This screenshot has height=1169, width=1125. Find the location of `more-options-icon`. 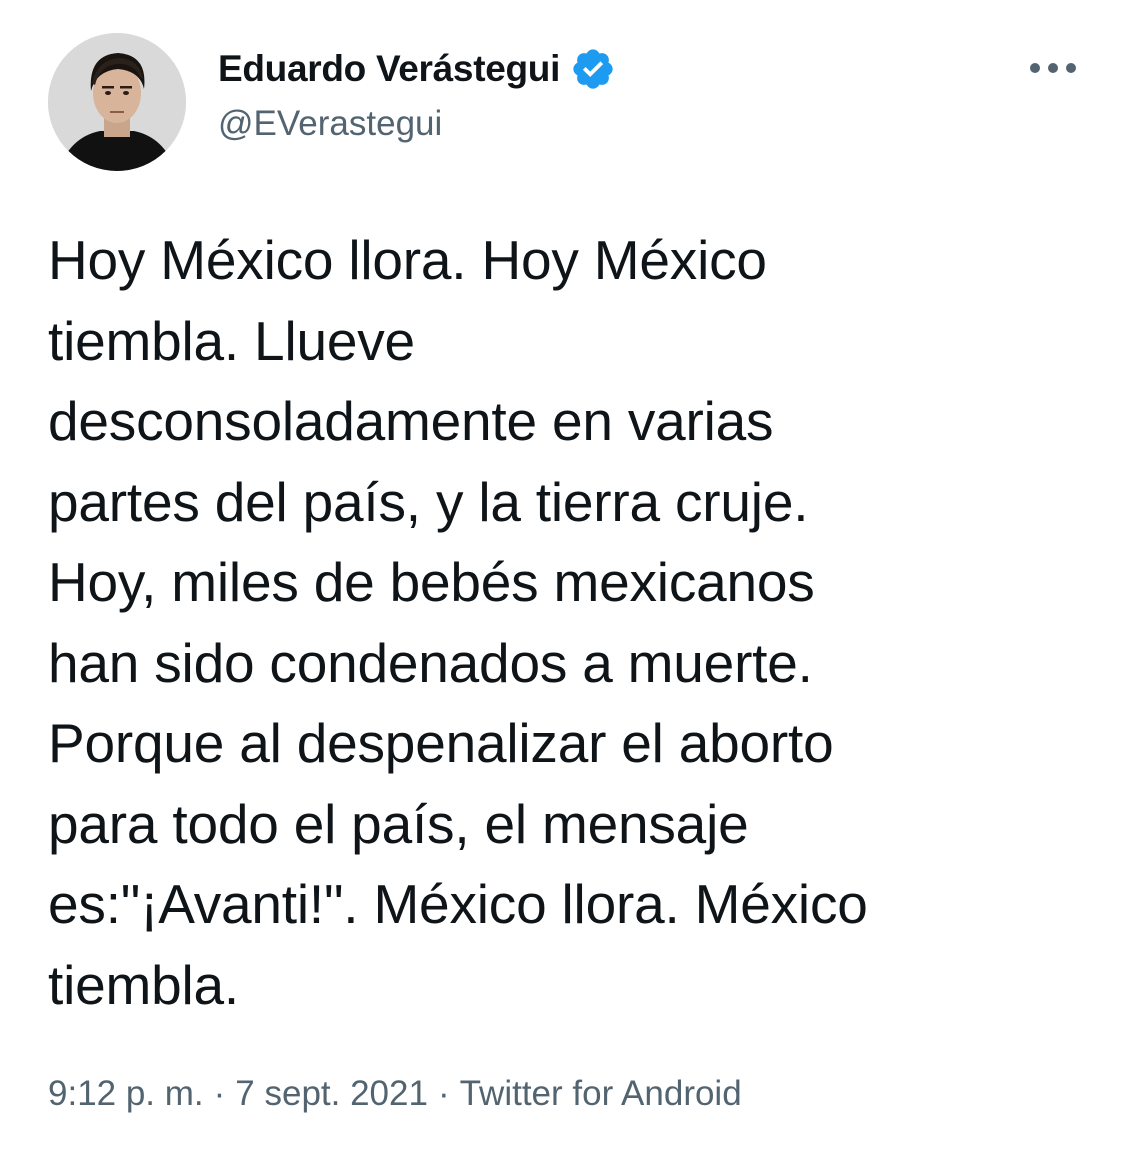

more-options-icon is located at coordinates (1053, 68).